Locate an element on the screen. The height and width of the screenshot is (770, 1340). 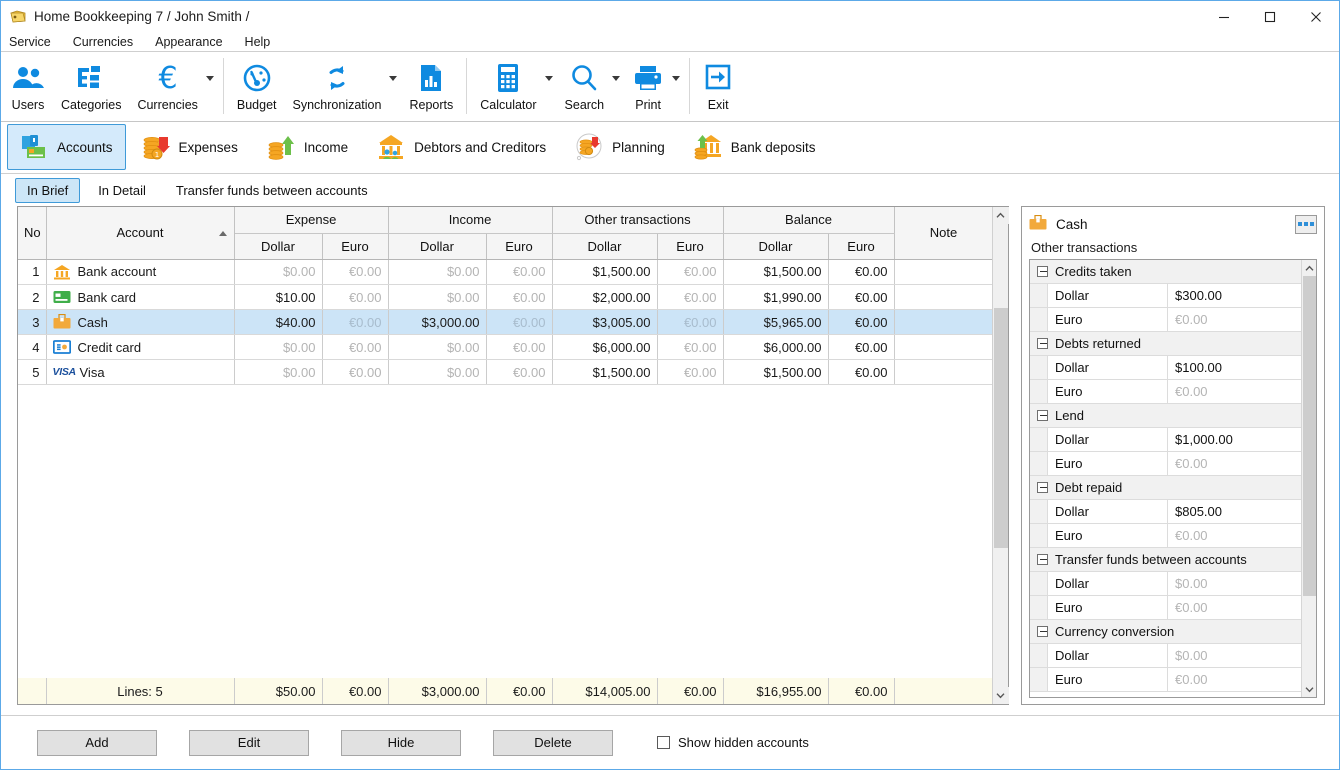
col-header-income-dollar: Dollar is located at coordinates (437, 246).